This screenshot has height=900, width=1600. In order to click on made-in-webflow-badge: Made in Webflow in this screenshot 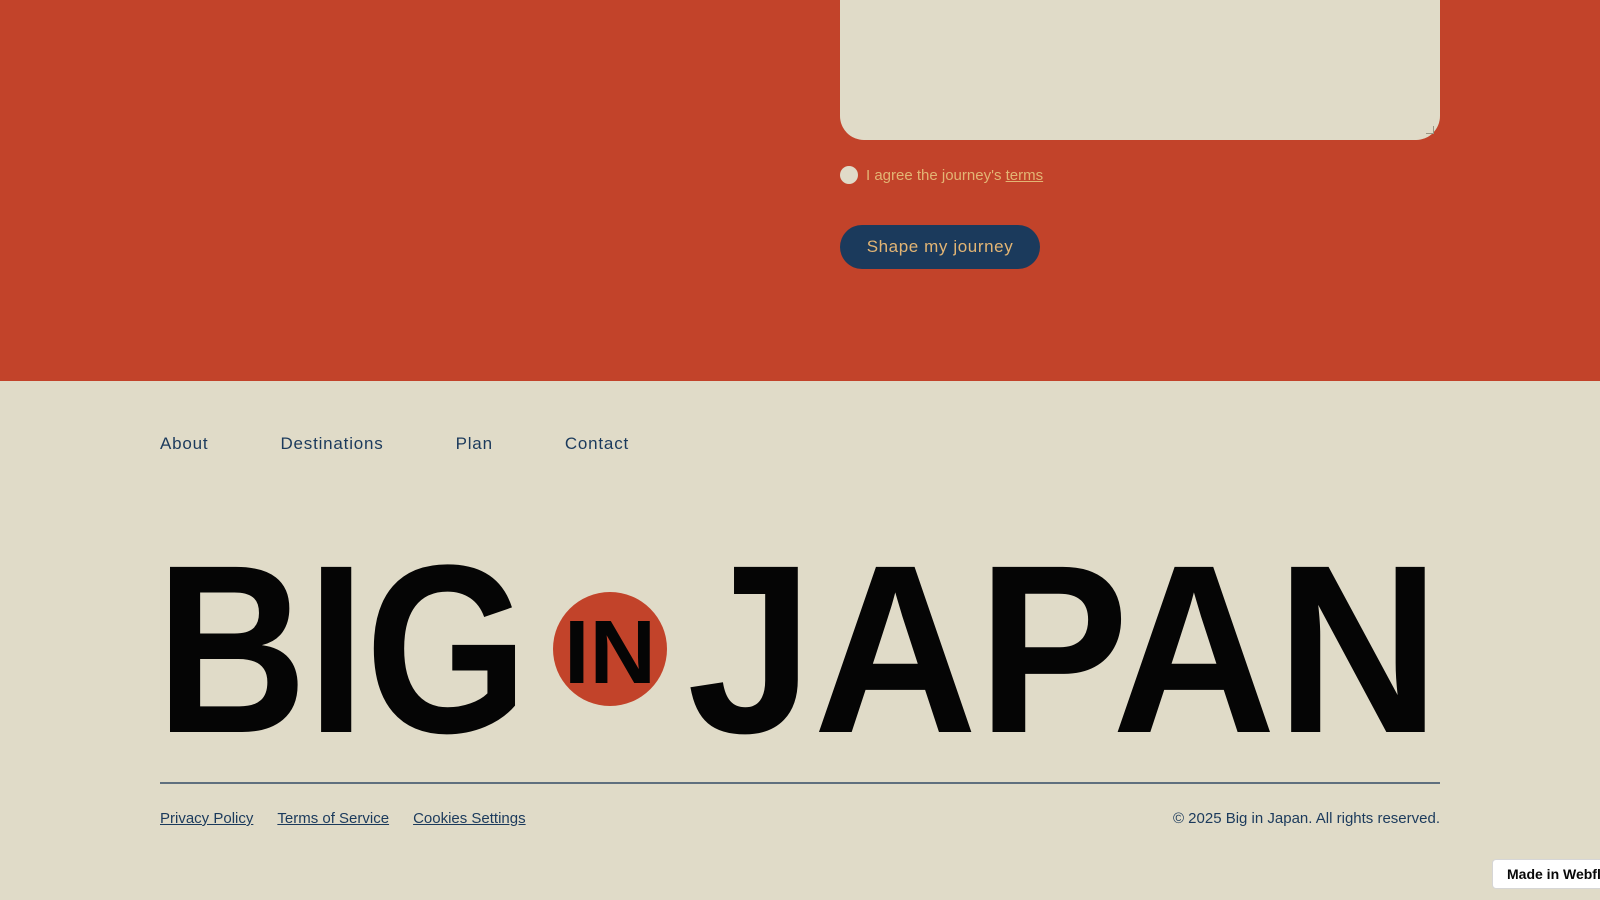, I will do `click(1546, 874)`.